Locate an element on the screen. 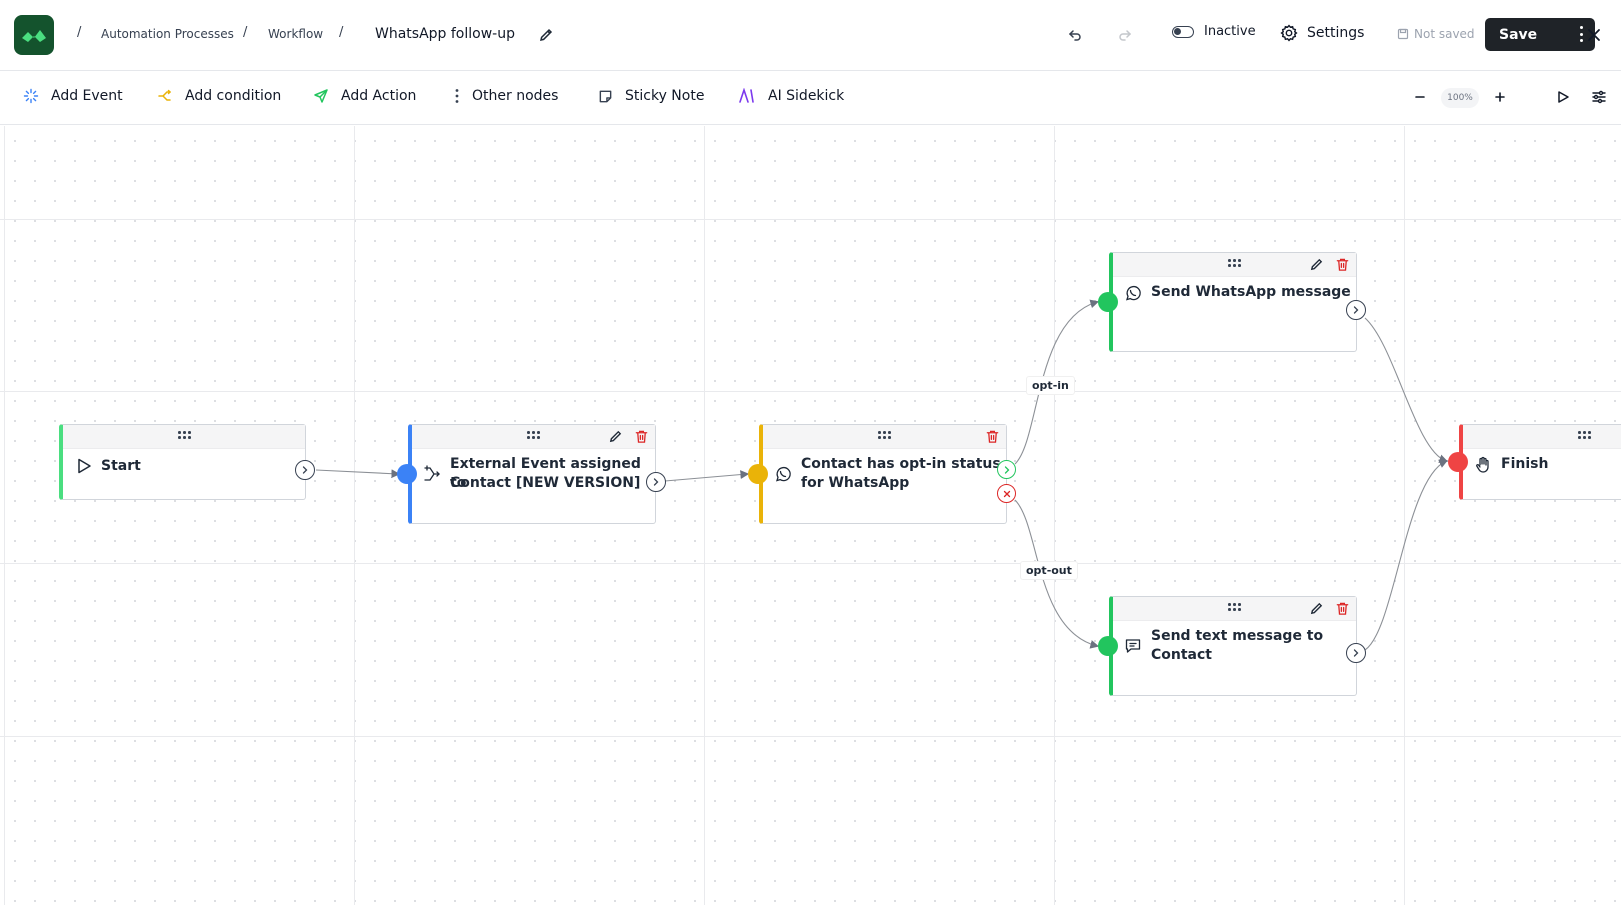  active-toggle: Inactive is located at coordinates (1214, 31).